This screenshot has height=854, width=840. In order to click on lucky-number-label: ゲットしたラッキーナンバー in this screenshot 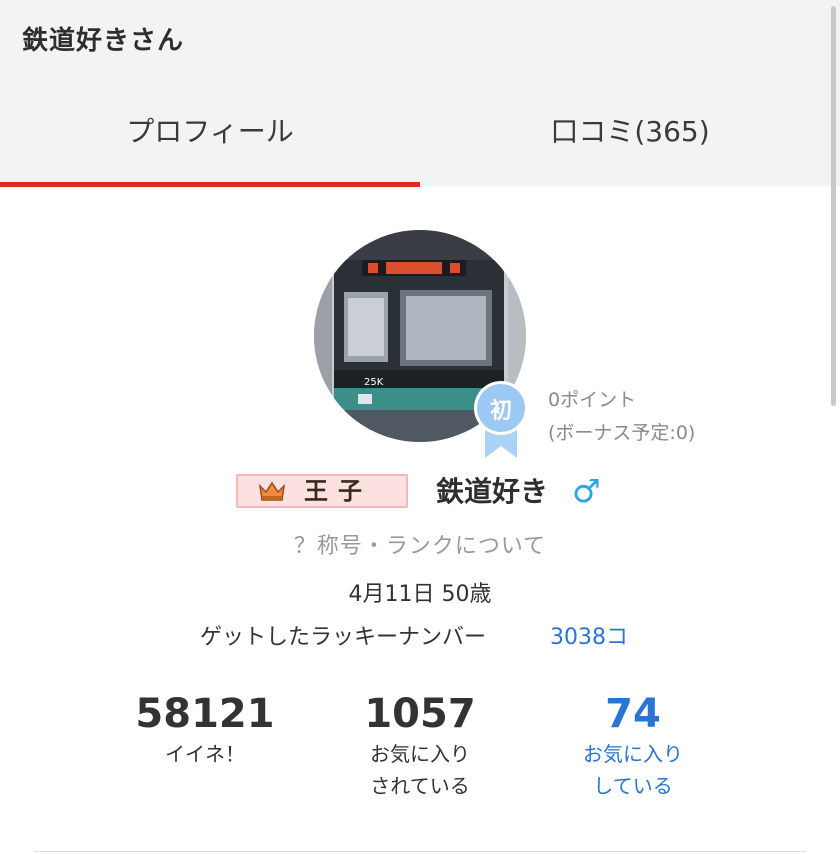, I will do `click(343, 637)`.